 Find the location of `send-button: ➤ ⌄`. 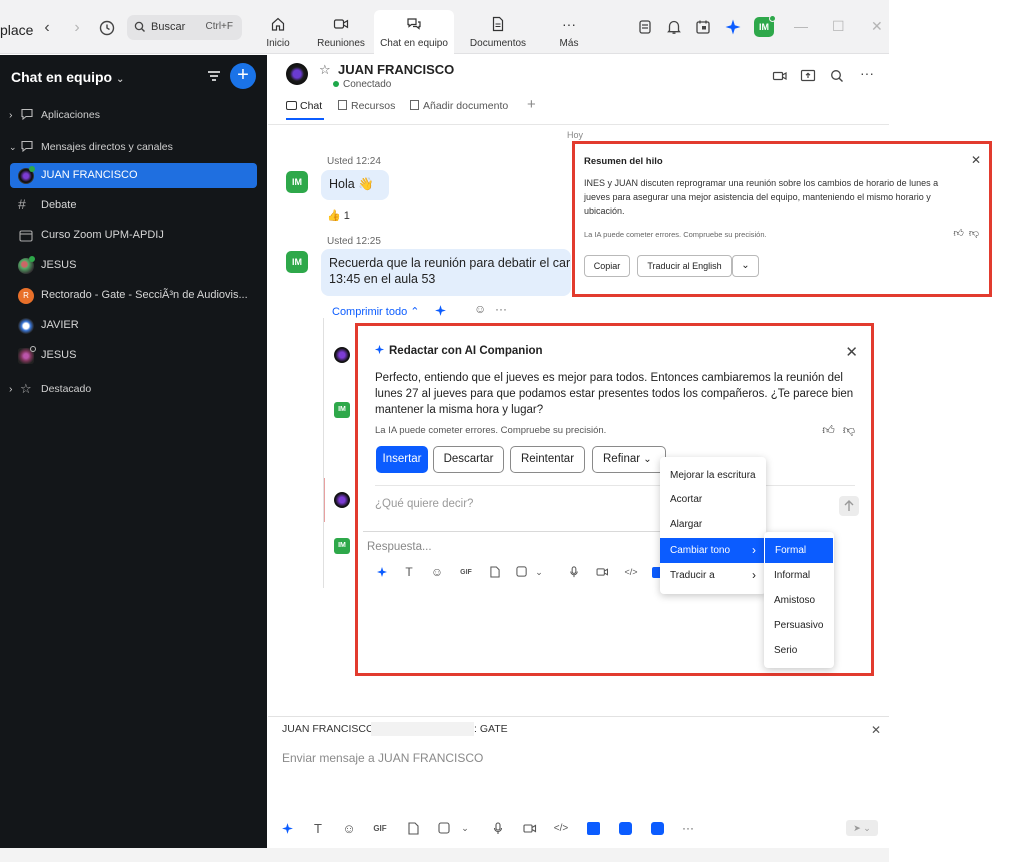

send-button: ➤ ⌄ is located at coordinates (862, 828).